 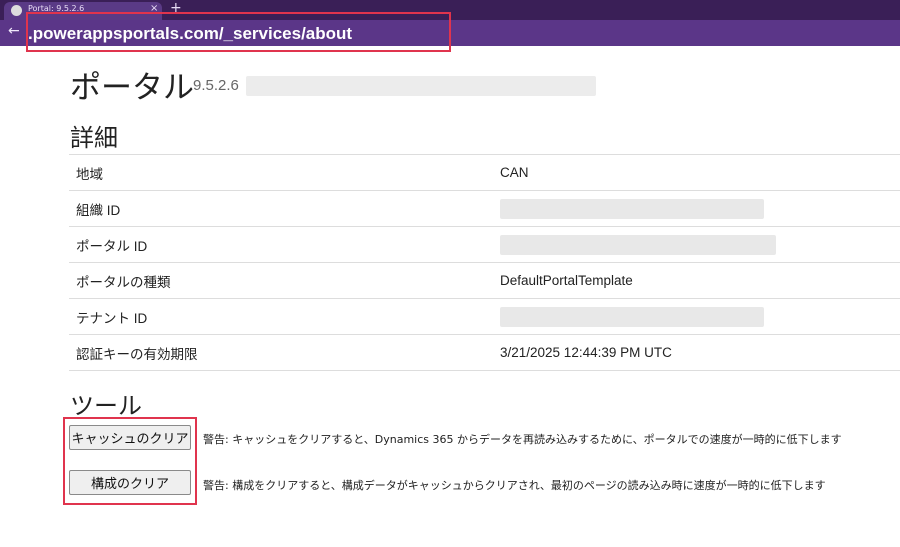 I want to click on details-heading: 詳細, so click(x=94, y=138).